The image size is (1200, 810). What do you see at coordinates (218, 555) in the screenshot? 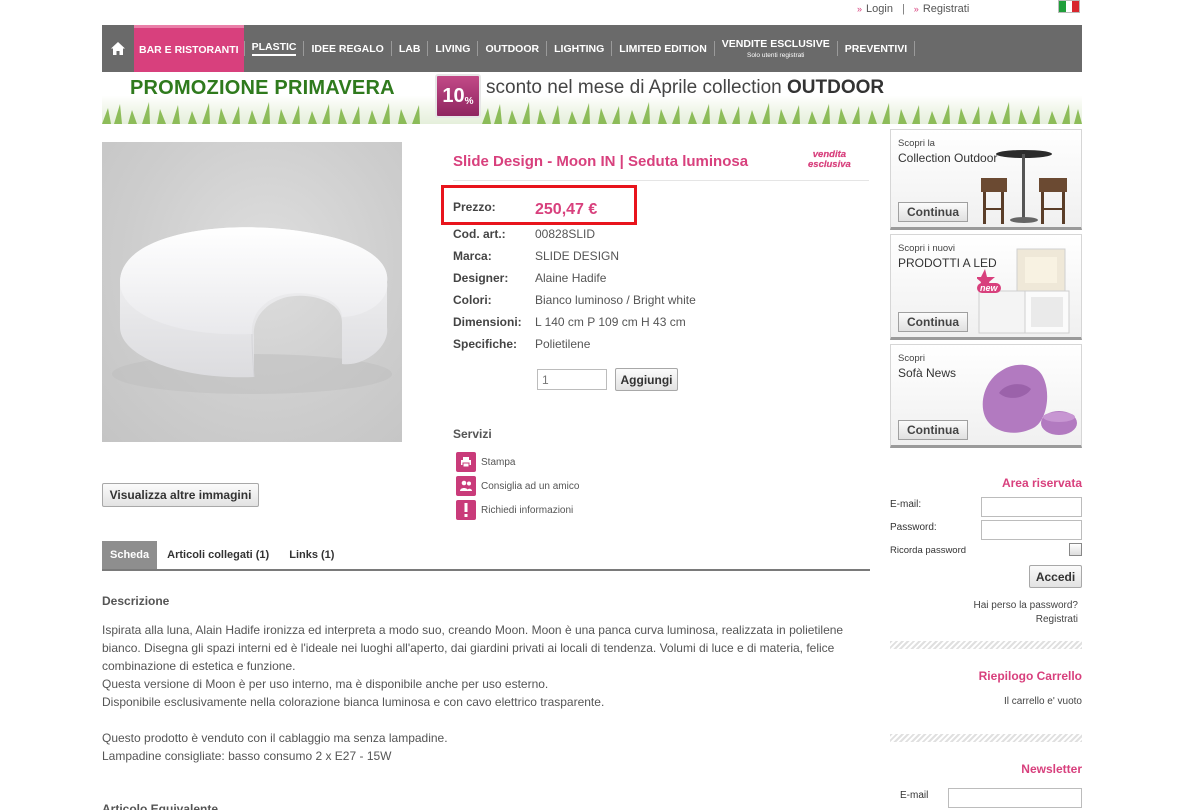
I see `tab-articoli-collegati: Articoli collegati (1)` at bounding box center [218, 555].